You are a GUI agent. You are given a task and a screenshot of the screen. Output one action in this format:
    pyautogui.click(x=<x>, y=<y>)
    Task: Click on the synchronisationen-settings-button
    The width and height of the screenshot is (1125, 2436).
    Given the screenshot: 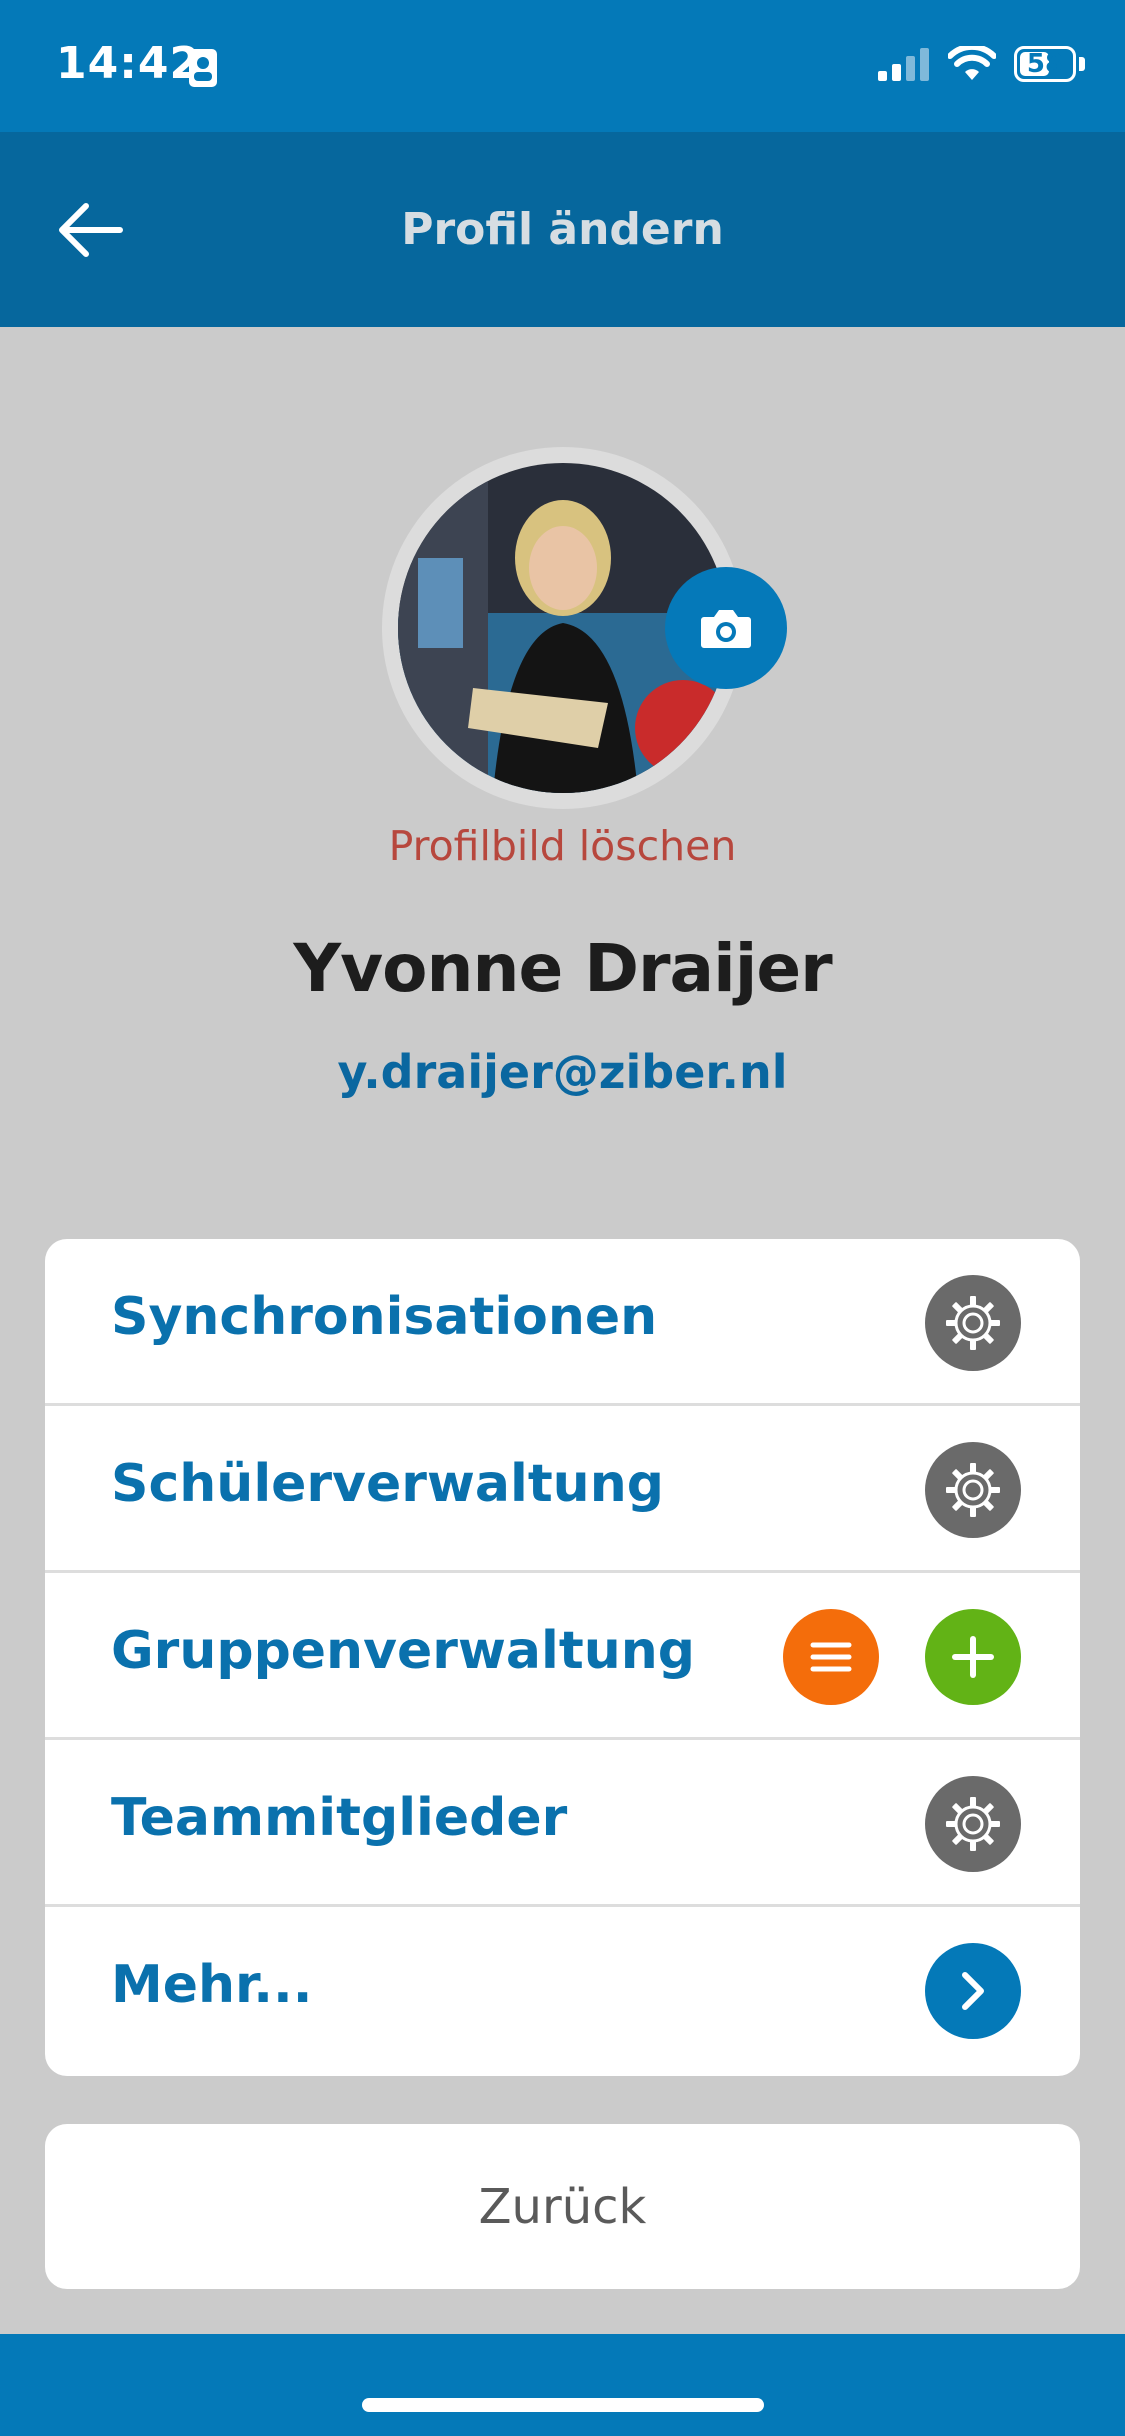 What is the action you would take?
    pyautogui.click(x=973, y=1323)
    